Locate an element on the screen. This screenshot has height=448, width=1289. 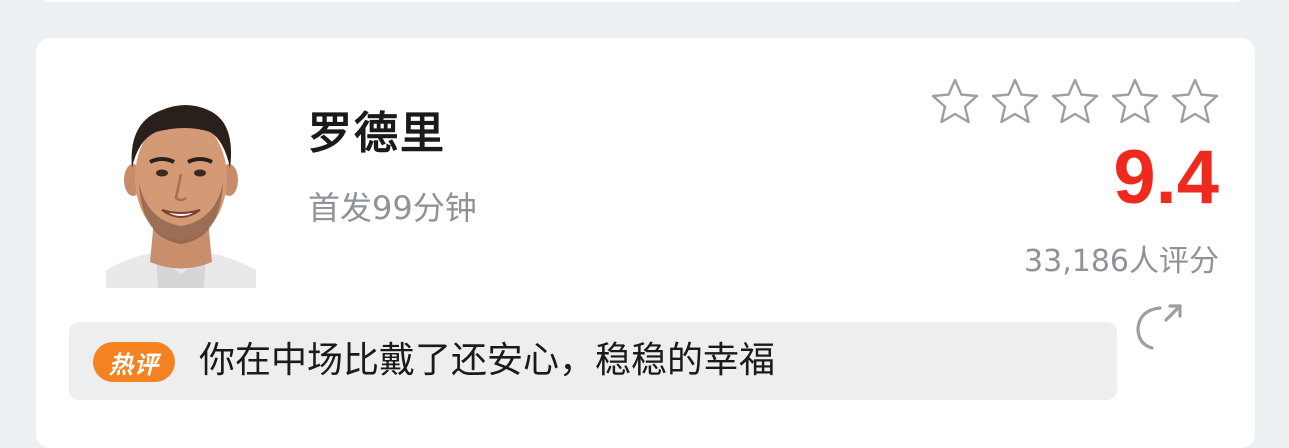
hot-comment-text: 你在中场比戴了还安心，稳稳的幸福 is located at coordinates (487, 360).